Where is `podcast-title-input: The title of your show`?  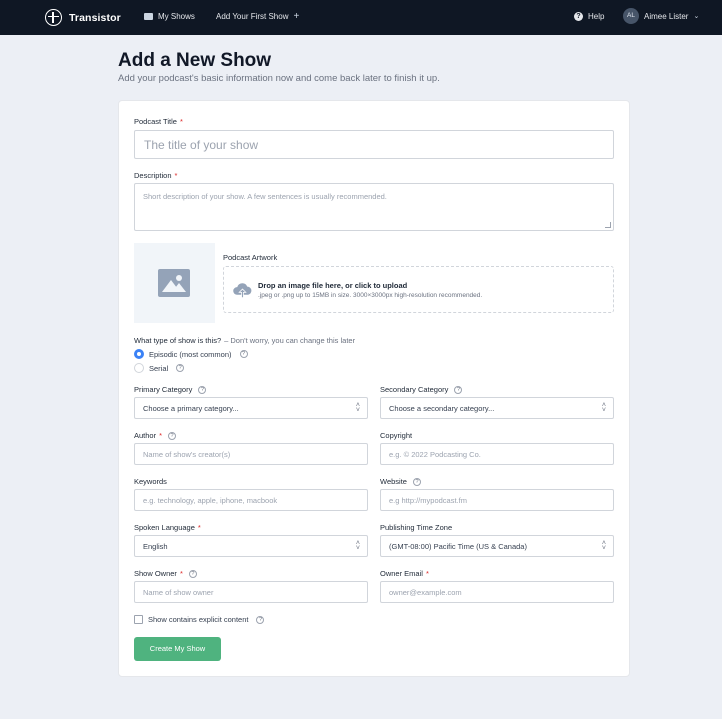
podcast-title-input: The title of your show is located at coordinates (374, 144).